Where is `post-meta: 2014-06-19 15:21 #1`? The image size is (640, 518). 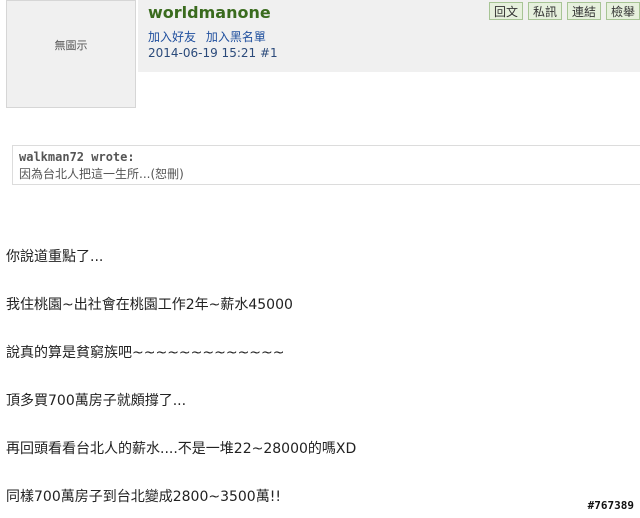
post-meta: 2014-06-19 15:21 #1 is located at coordinates (213, 53).